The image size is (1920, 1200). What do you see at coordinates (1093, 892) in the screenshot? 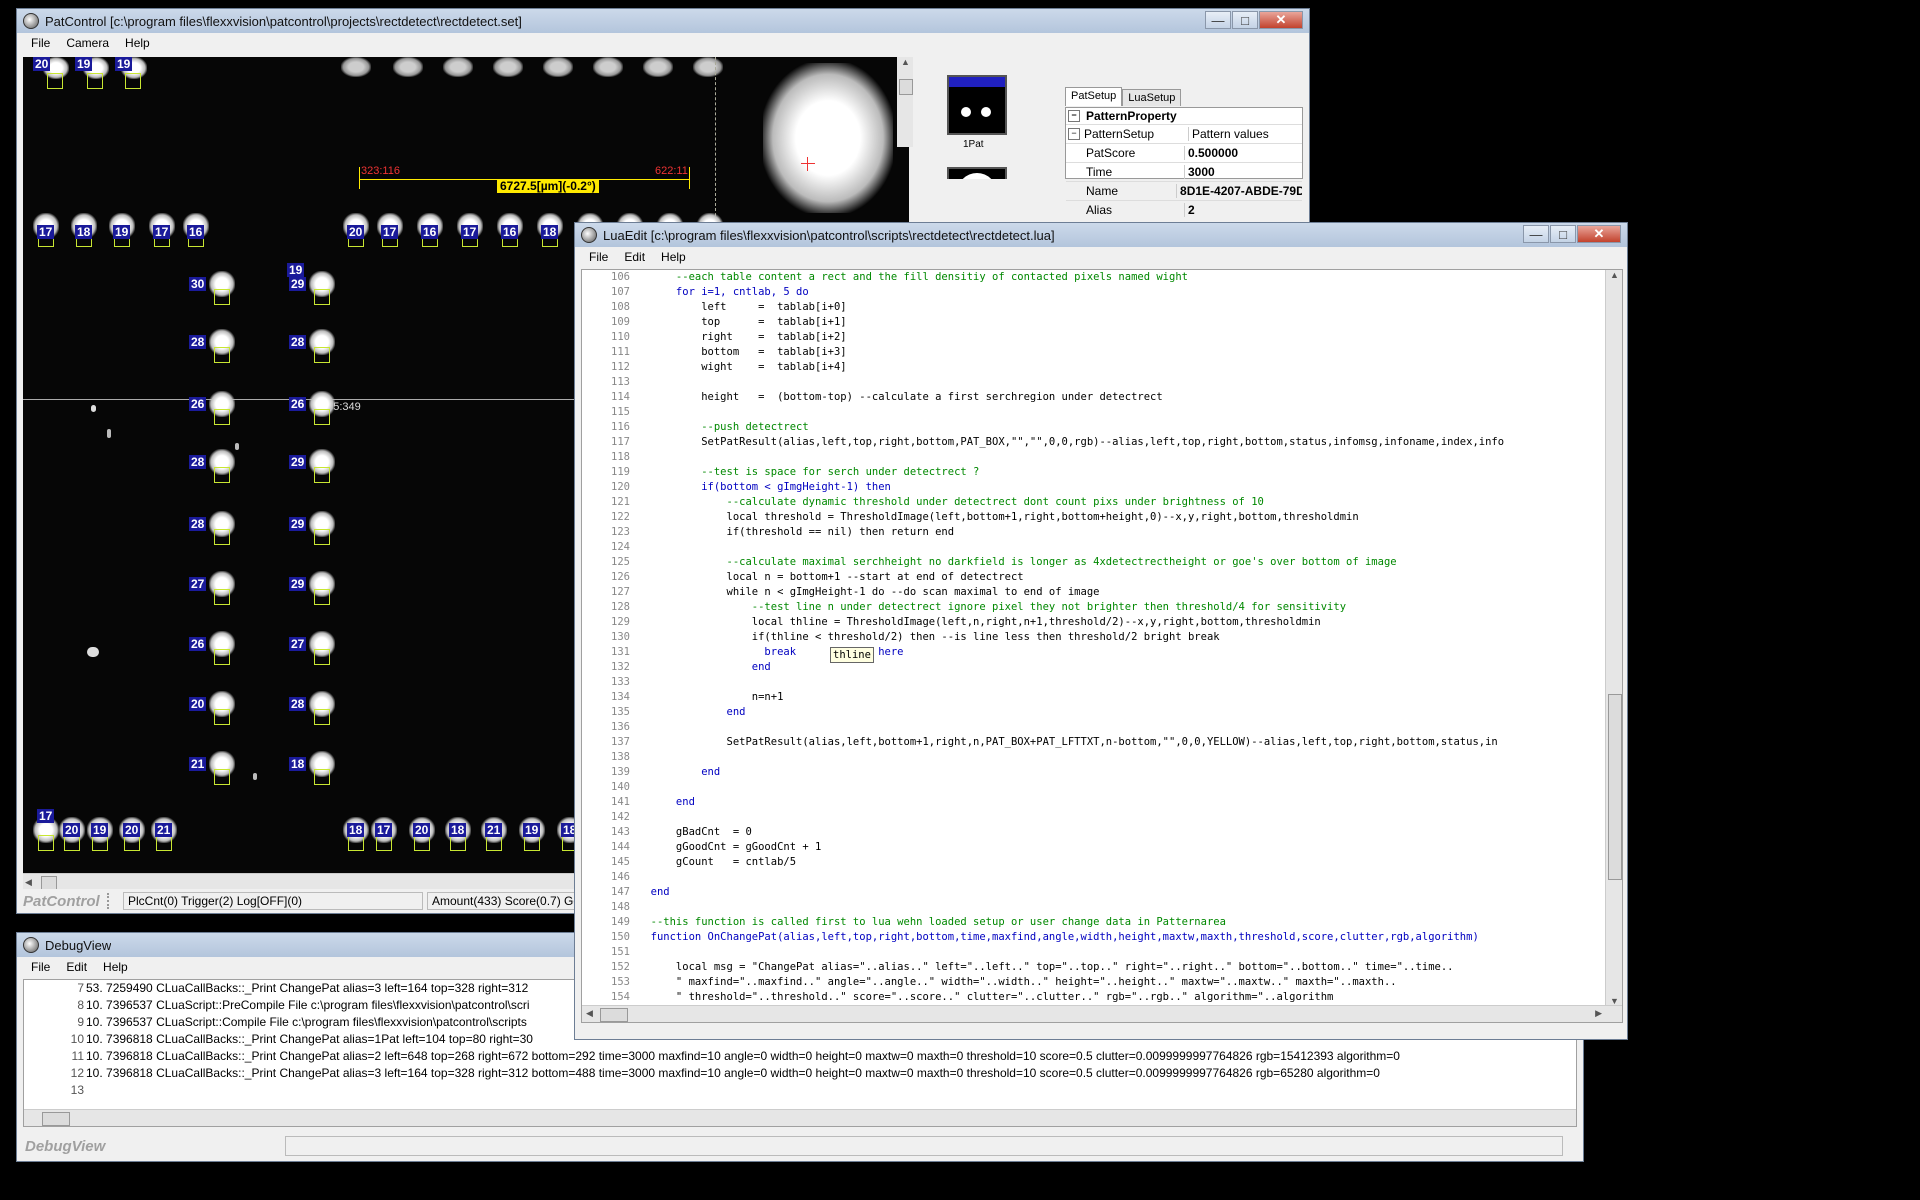
I see `code-line: 147 end` at bounding box center [1093, 892].